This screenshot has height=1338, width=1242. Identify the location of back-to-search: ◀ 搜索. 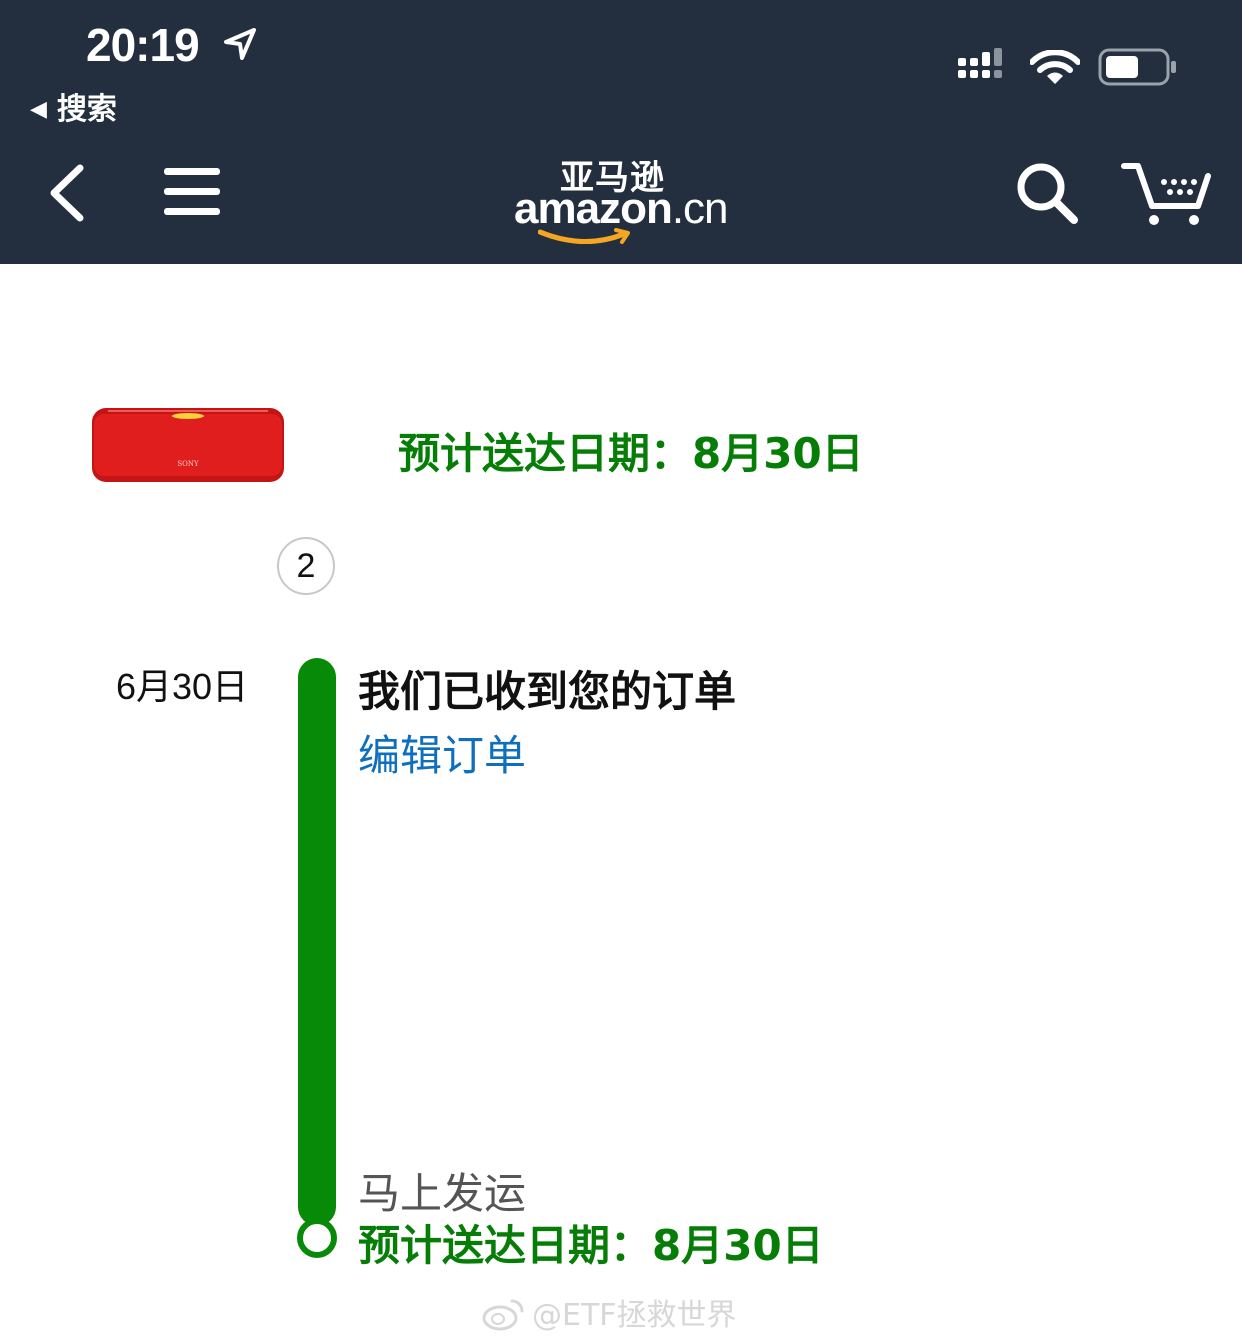
(73, 106).